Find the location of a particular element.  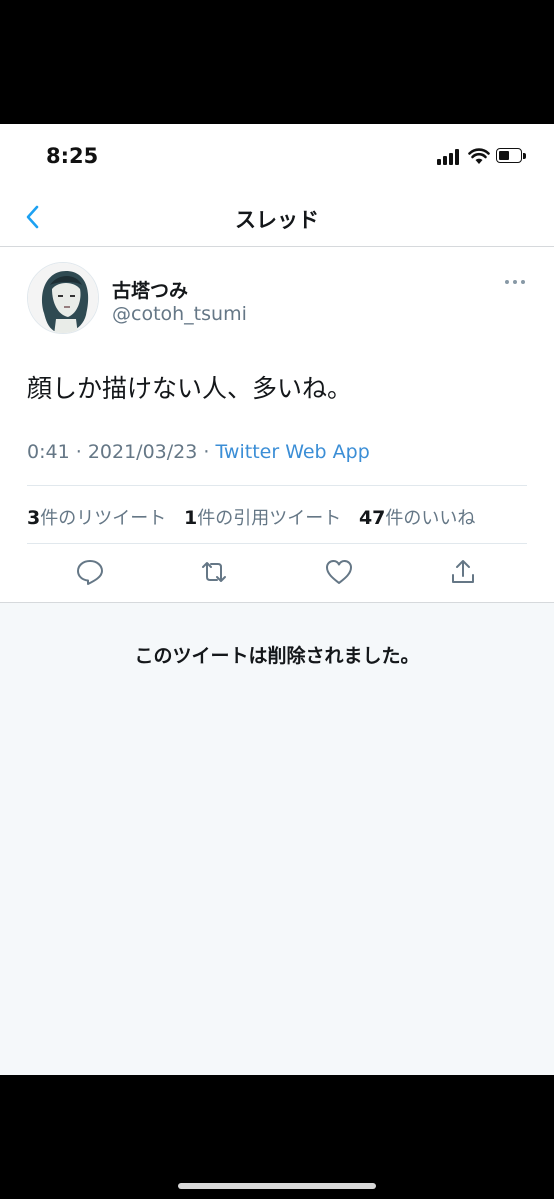

likes-count: 47 is located at coordinates (372, 518).